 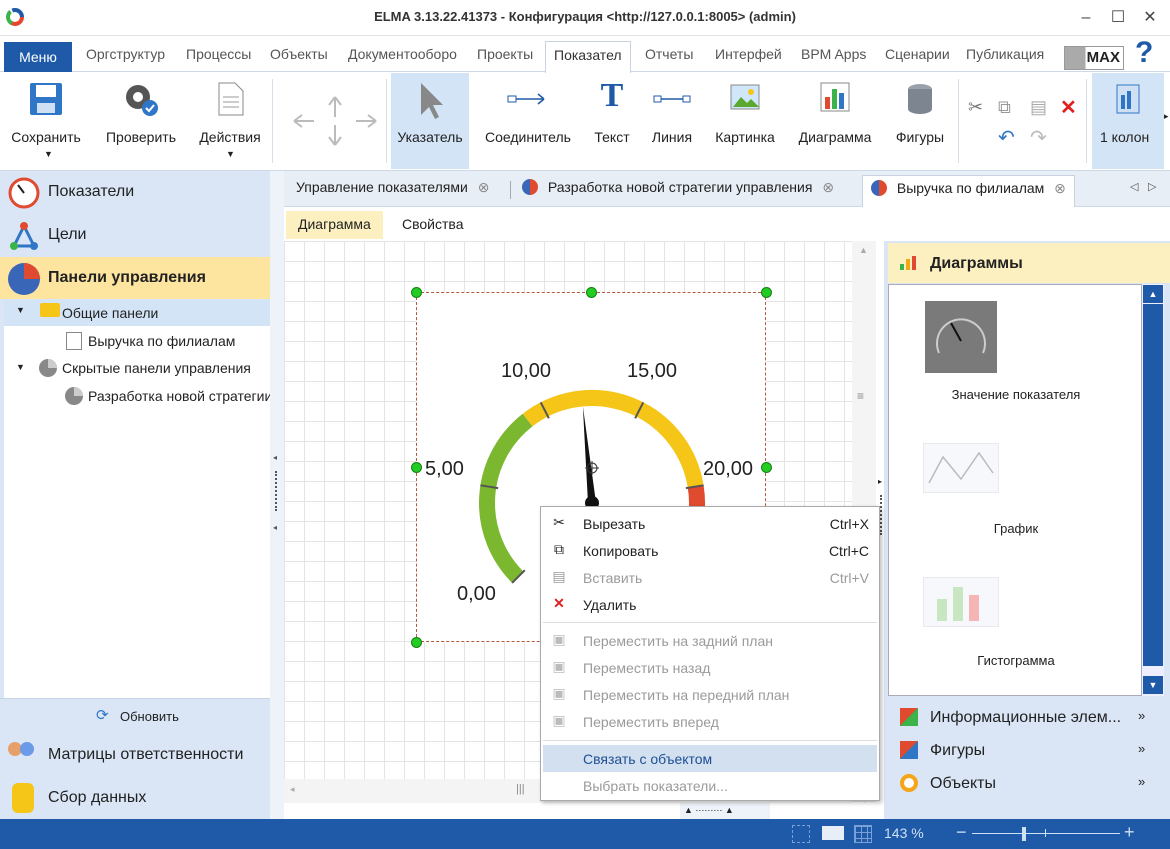 I want to click on zoom-in-icon: +, so click(x=1129, y=832).